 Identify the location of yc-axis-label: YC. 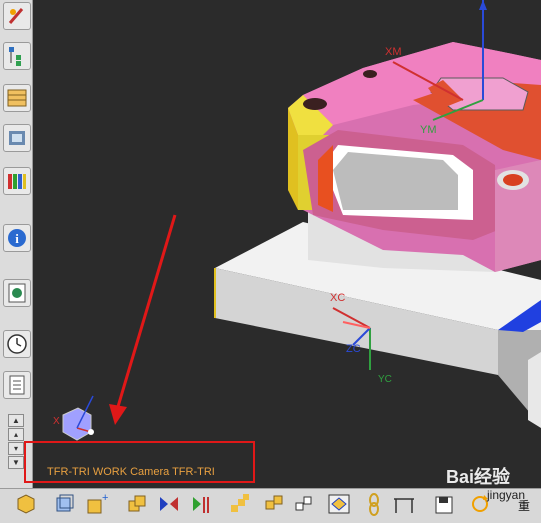
(385, 379).